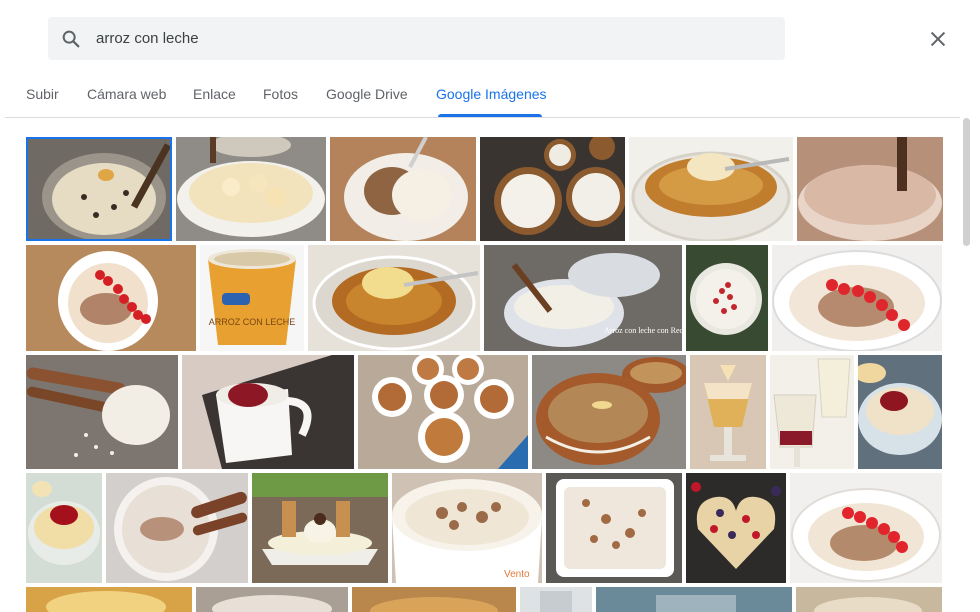  I want to click on image-watermark: Arroz con leche con Receta Brasileja, so click(643, 330).